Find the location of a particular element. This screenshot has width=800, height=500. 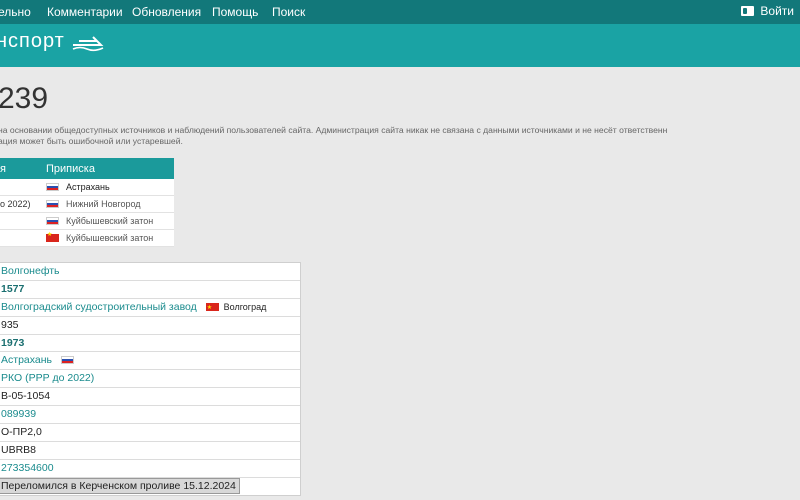

info-value: О-ПР2,0 is located at coordinates (21, 432).